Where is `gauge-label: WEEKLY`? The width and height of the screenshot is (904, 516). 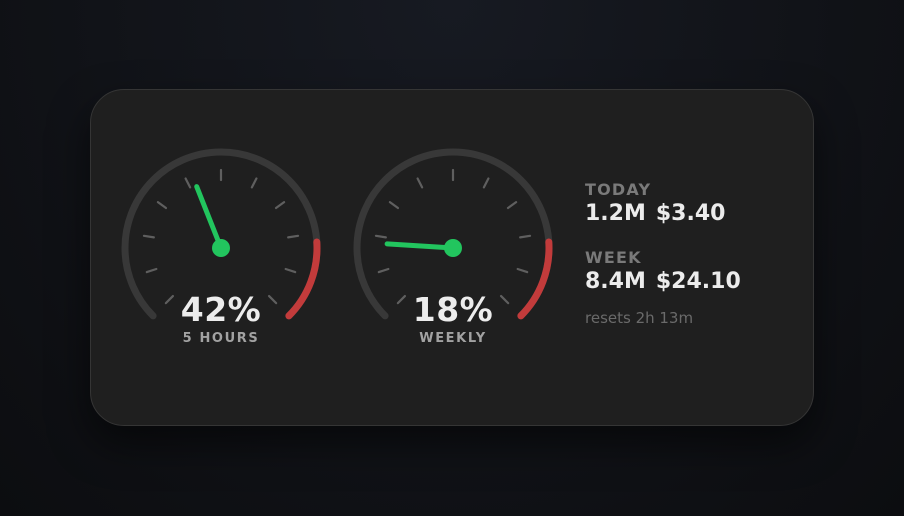 gauge-label: WEEKLY is located at coordinates (453, 338).